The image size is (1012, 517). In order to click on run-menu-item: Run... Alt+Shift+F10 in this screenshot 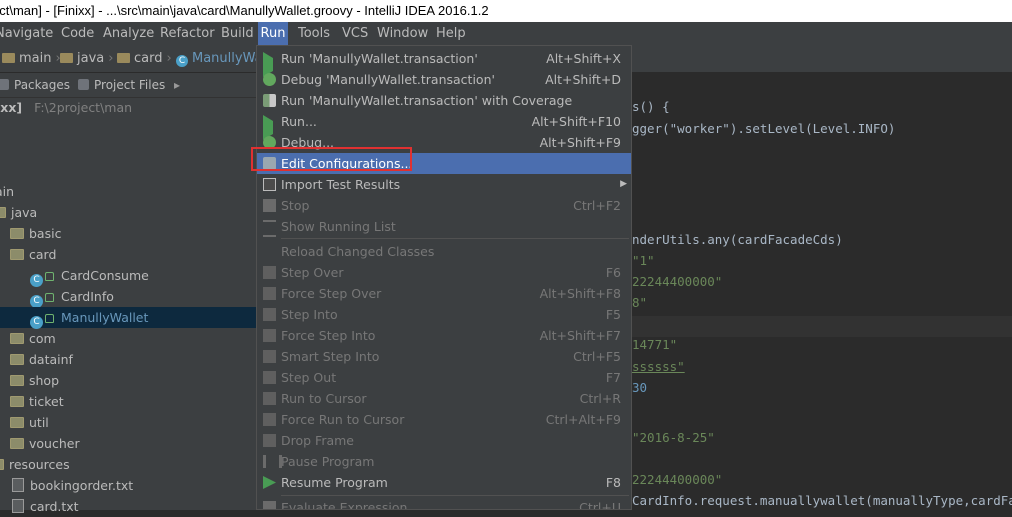, I will do `click(444, 125)`.